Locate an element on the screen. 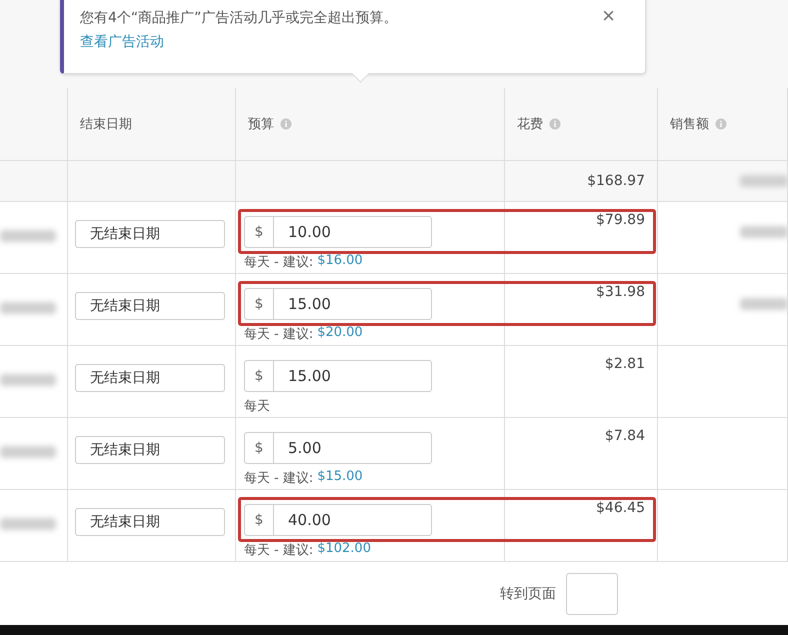 The height and width of the screenshot is (635, 788). suggested-budget: $15.00 is located at coordinates (340, 477).